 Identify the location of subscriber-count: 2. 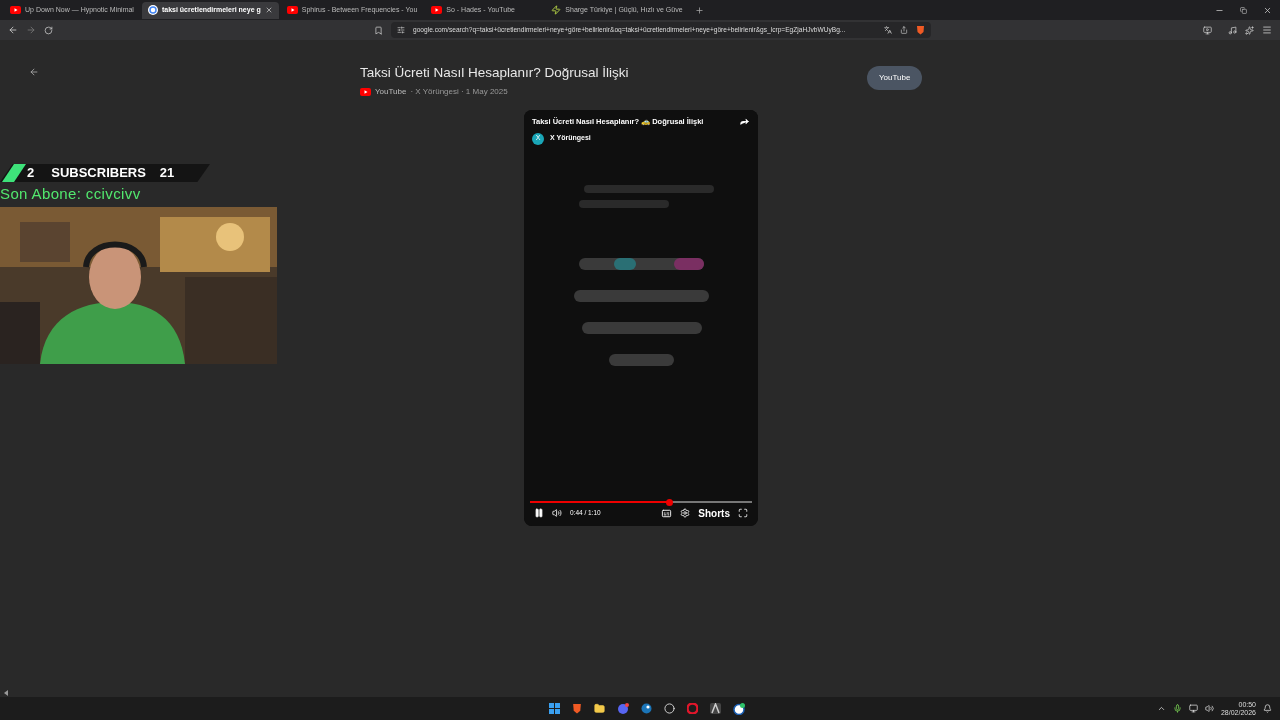
(31, 173).